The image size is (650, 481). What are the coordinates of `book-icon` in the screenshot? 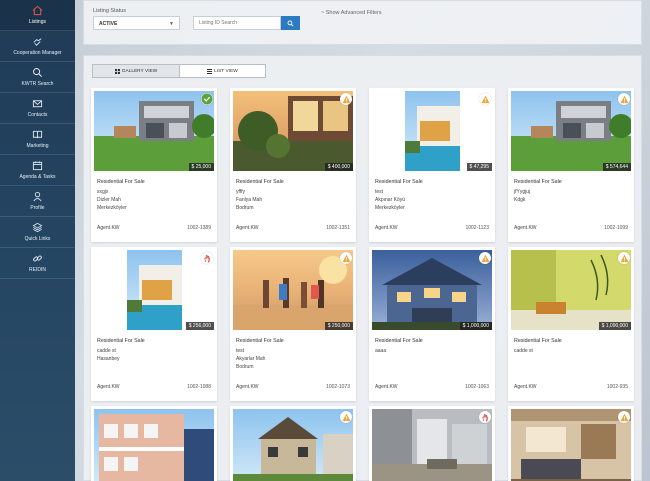 It's located at (37, 134).